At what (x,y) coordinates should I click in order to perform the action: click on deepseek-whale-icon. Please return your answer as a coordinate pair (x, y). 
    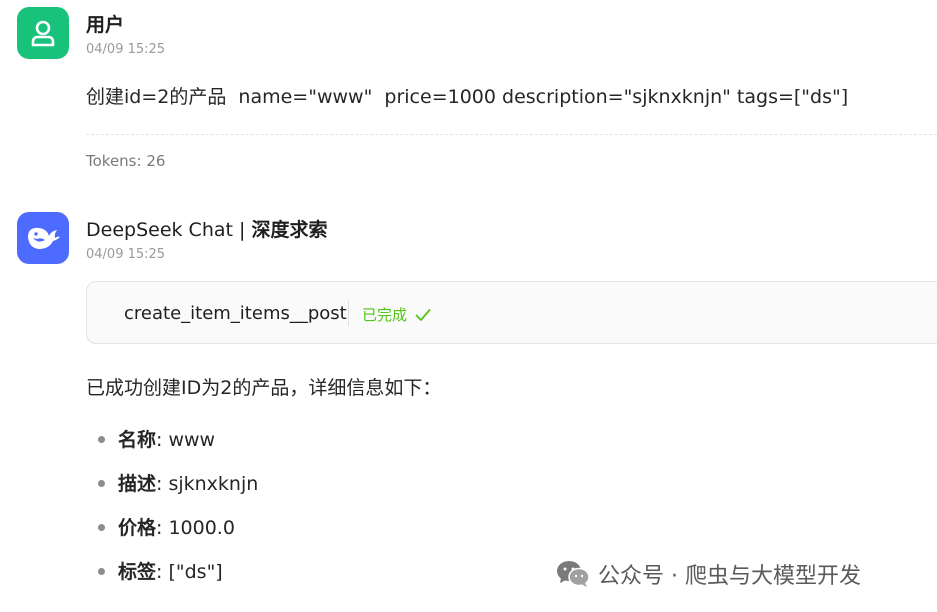
    Looking at the image, I should click on (44, 238).